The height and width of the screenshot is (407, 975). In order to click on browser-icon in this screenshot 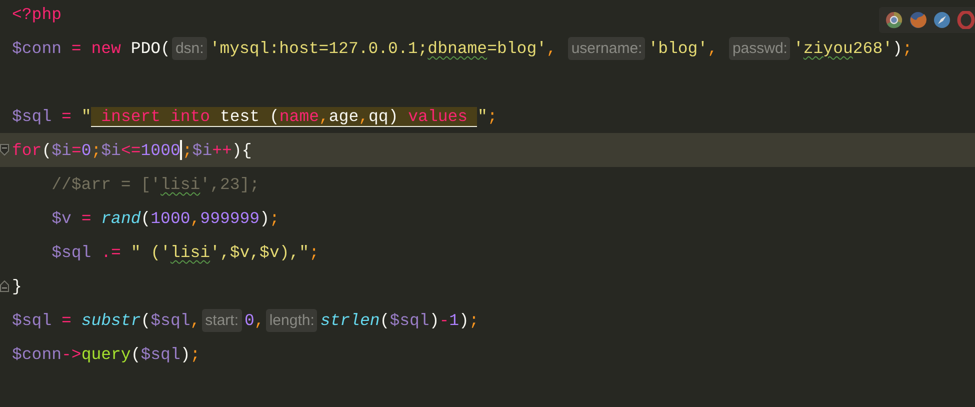, I will do `click(894, 20)`.